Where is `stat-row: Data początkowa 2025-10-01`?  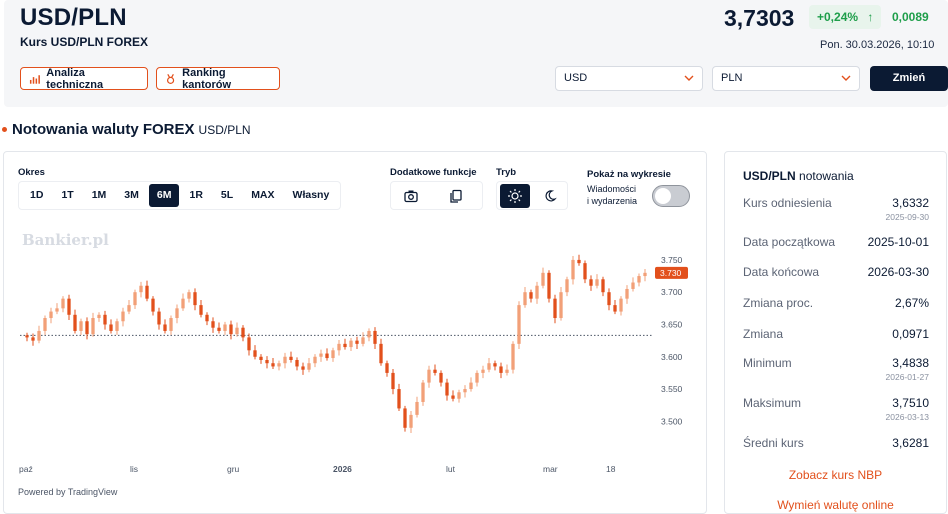
stat-row: Data początkowa 2025-10-01 is located at coordinates (836, 246).